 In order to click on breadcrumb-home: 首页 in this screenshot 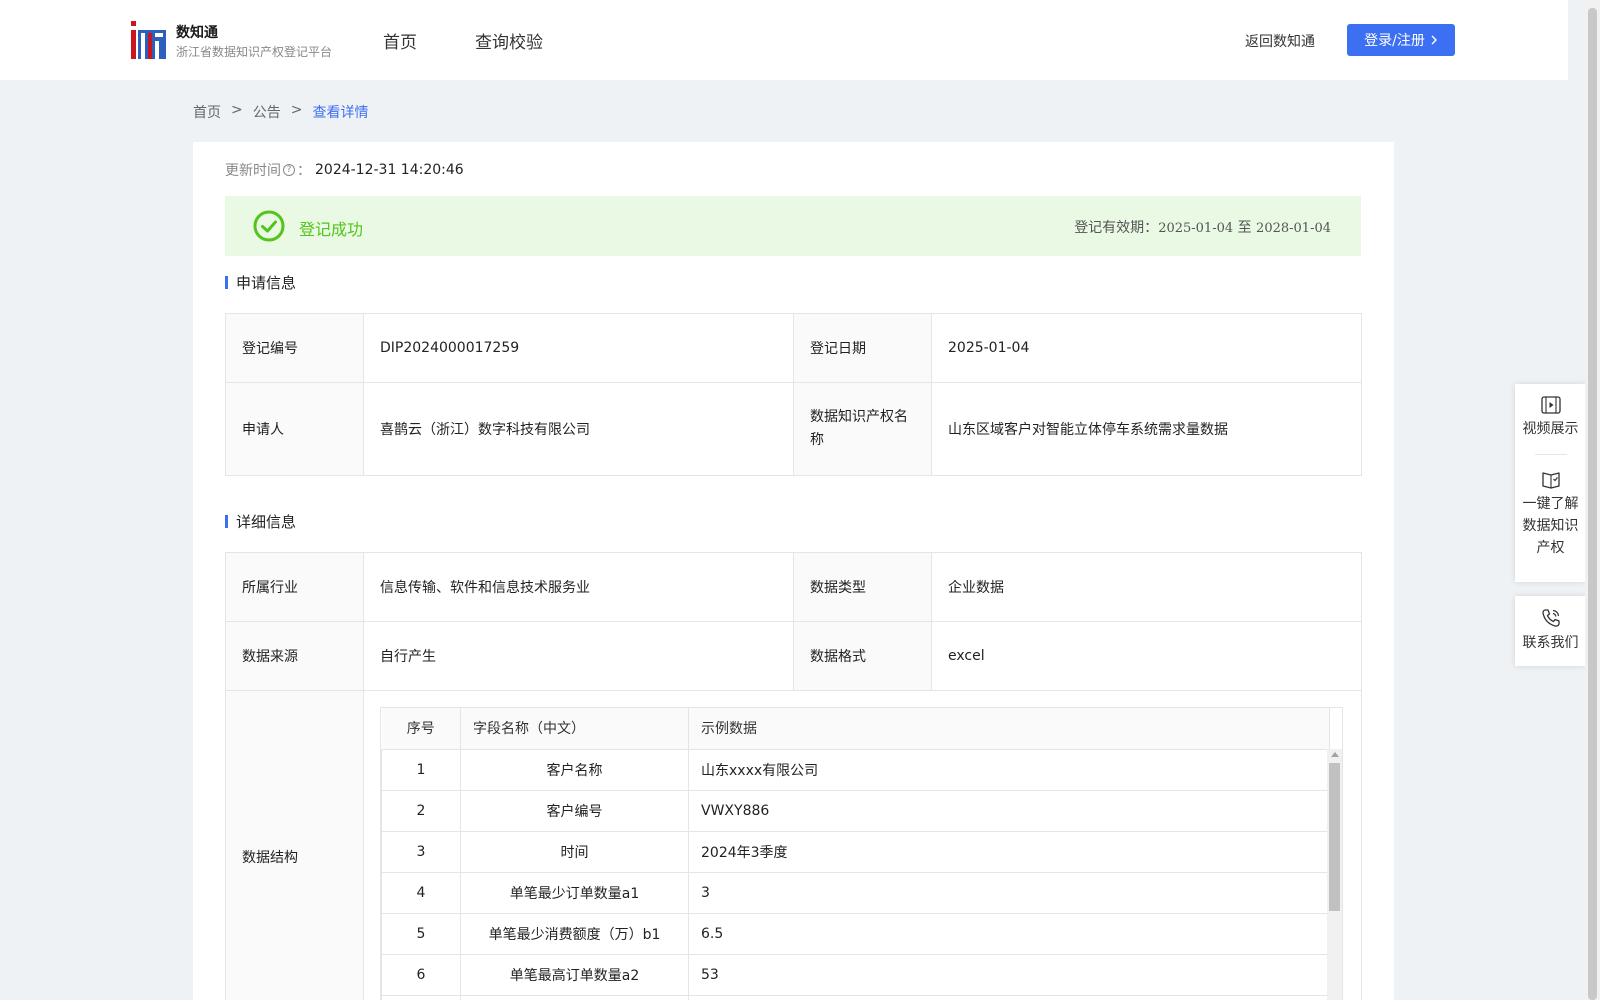, I will do `click(207, 112)`.